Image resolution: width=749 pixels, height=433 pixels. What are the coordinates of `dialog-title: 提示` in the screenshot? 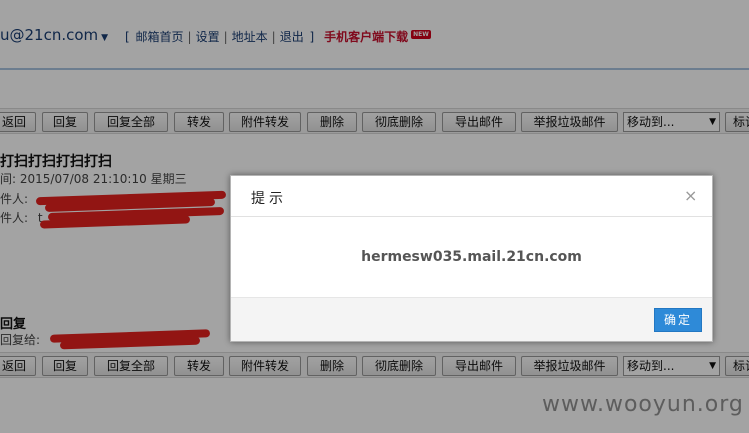 It's located at (269, 199).